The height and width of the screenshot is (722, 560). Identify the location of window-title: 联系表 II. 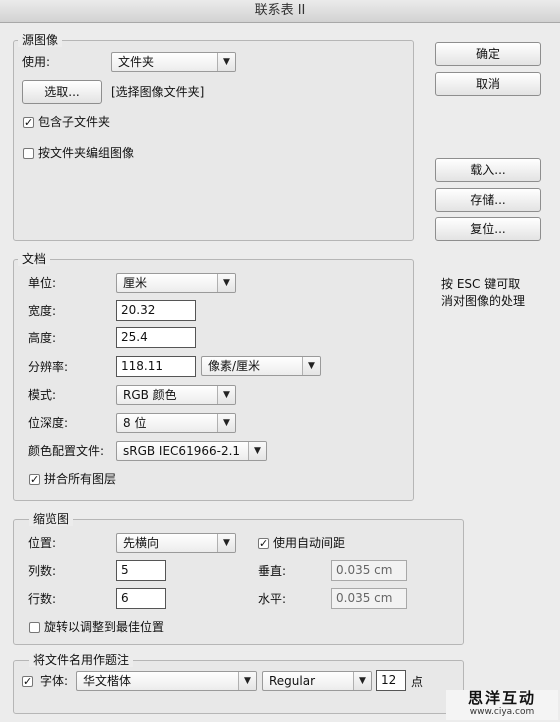
(280, 10).